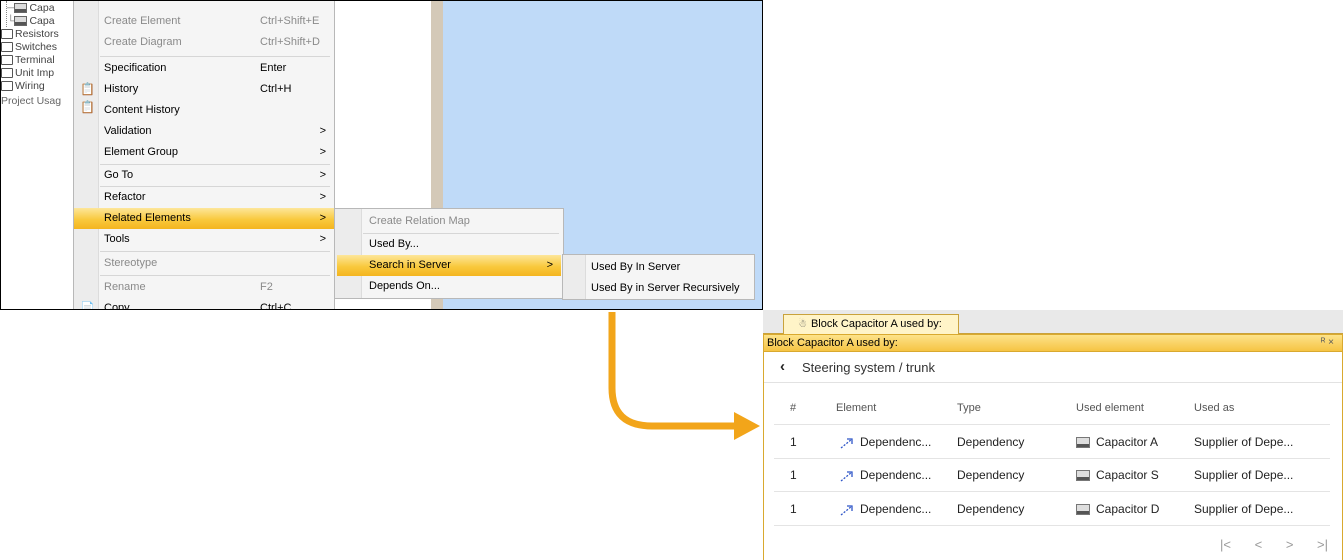 Image resolution: width=1343 pixels, height=560 pixels. What do you see at coordinates (143, 42) in the screenshot?
I see `menu-item-label: Create Diagram` at bounding box center [143, 42].